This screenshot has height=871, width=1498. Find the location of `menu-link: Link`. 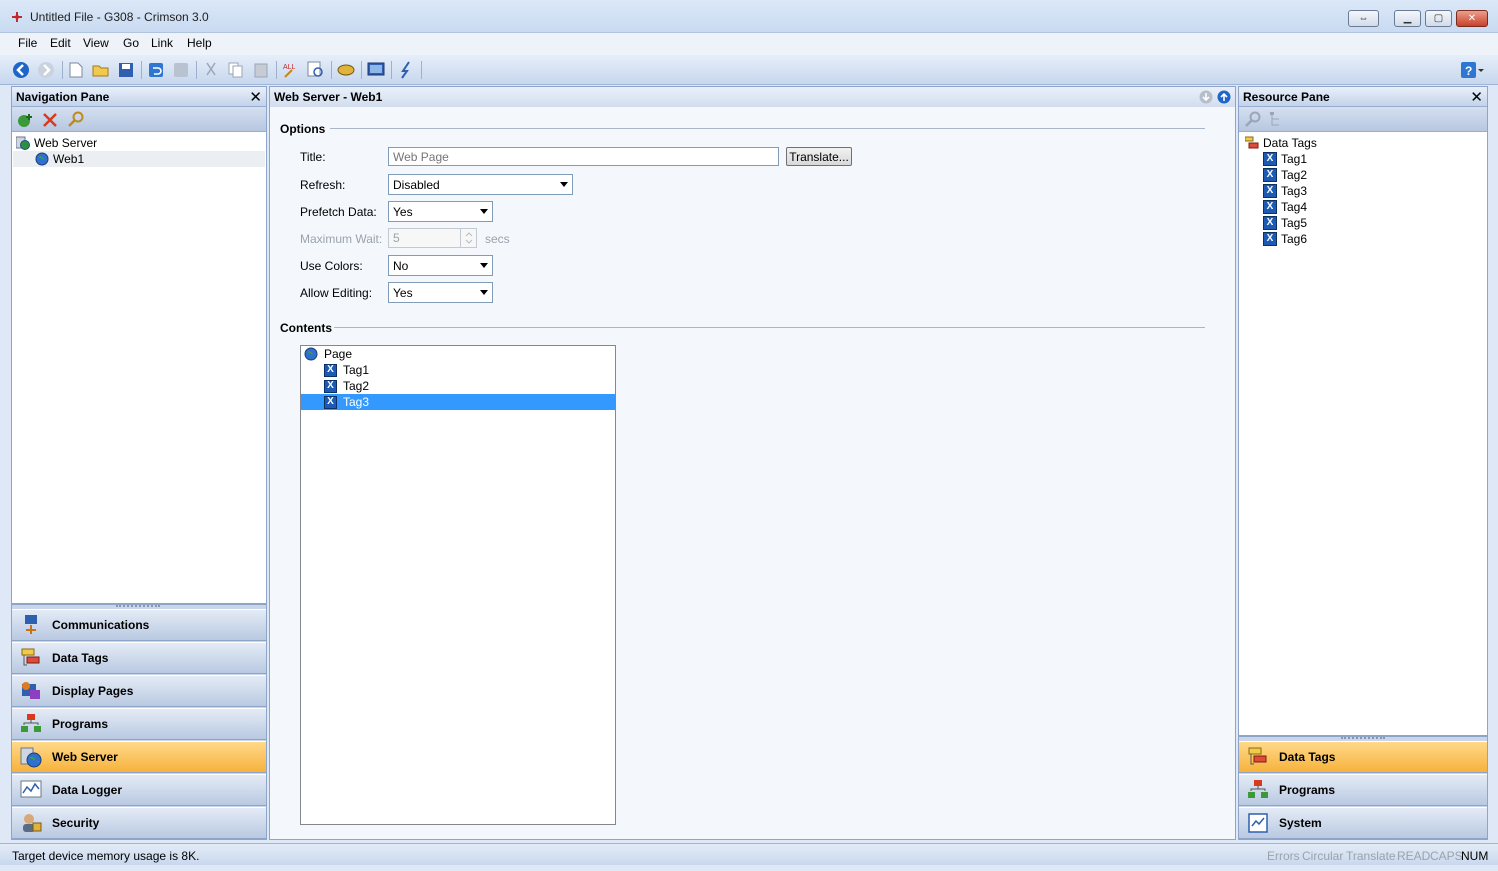

menu-link: Link is located at coordinates (162, 43).